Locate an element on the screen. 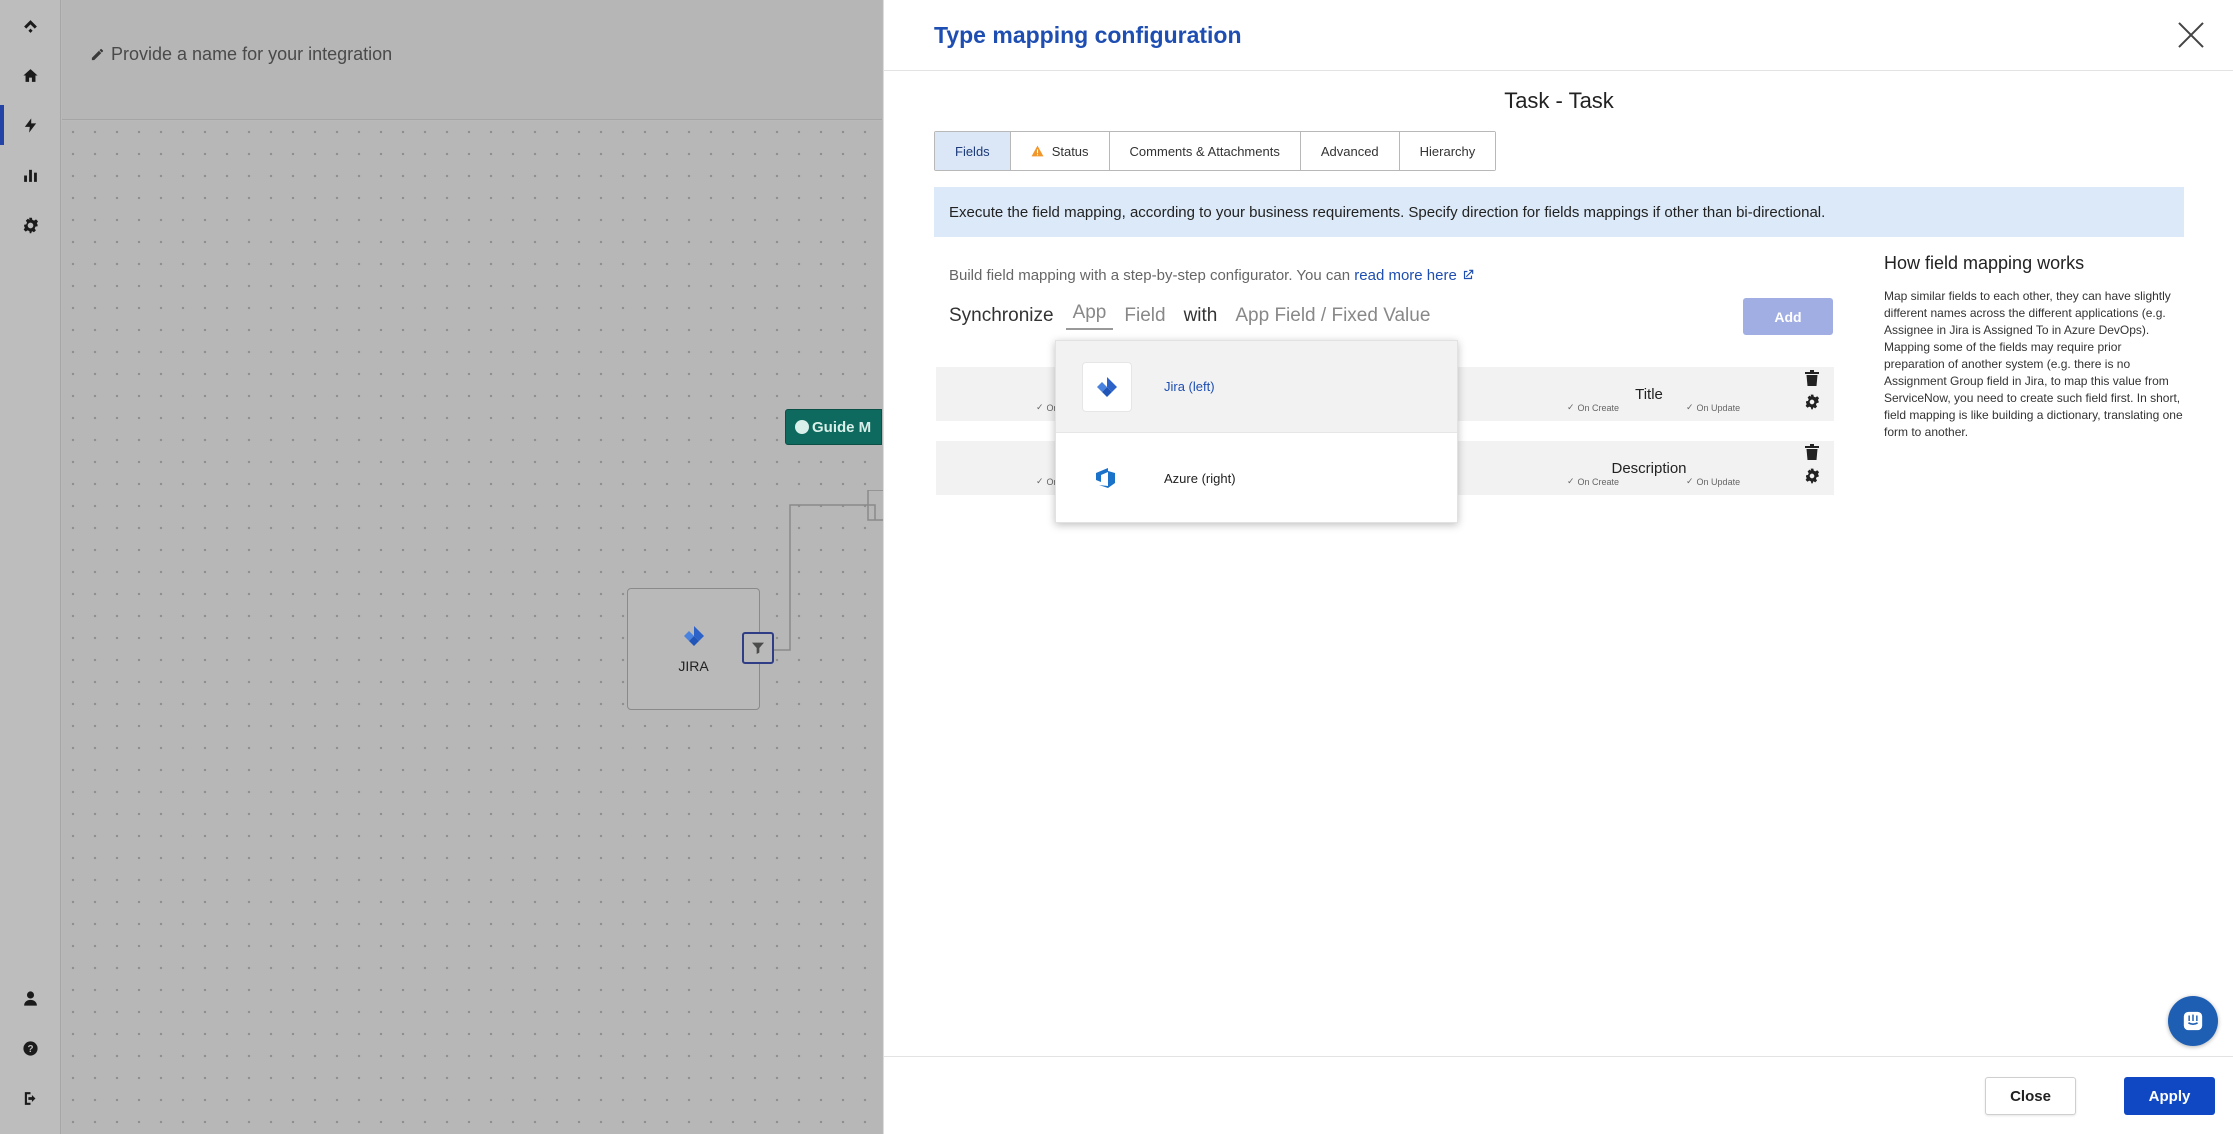 Image resolution: width=2233 pixels, height=1134 pixels. warning-icon is located at coordinates (1037, 151).